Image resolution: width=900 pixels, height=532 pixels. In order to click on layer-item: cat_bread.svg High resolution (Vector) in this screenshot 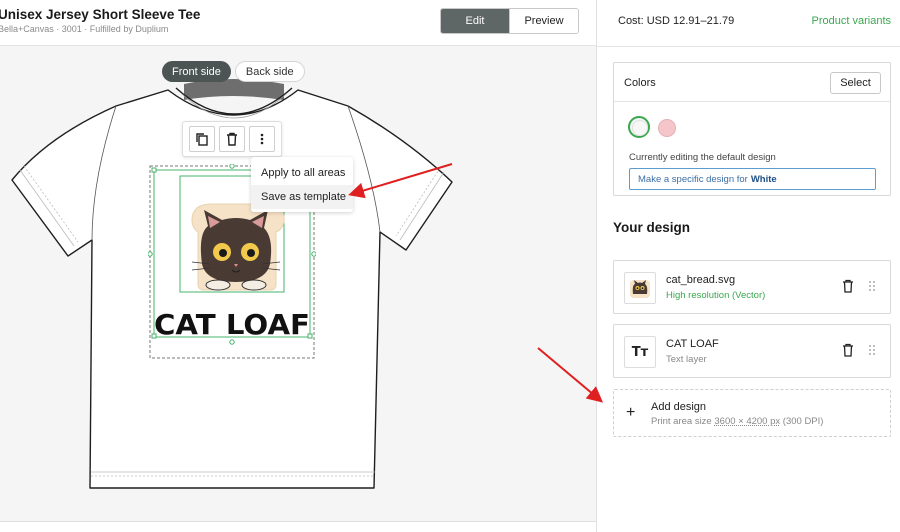, I will do `click(752, 287)`.